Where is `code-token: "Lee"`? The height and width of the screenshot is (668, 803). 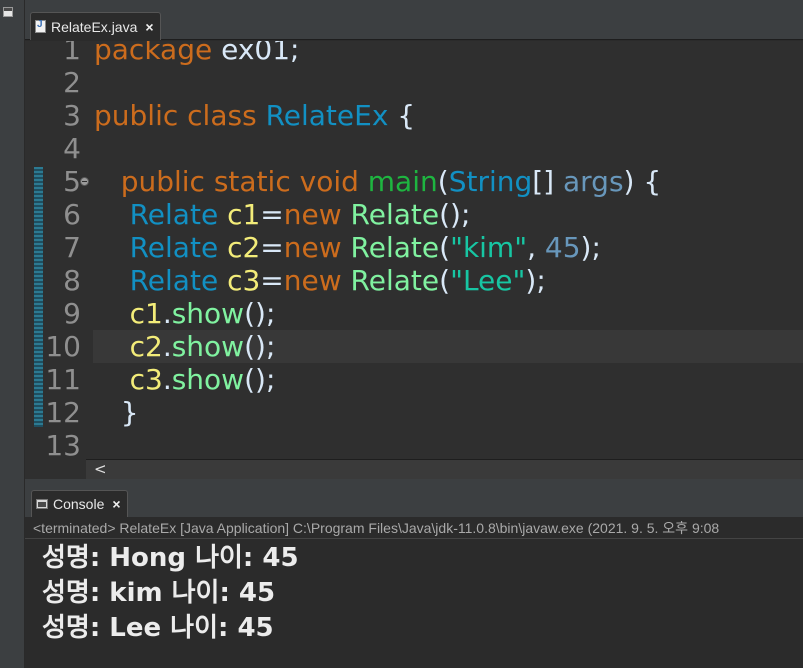
code-token: "Lee" is located at coordinates (488, 280).